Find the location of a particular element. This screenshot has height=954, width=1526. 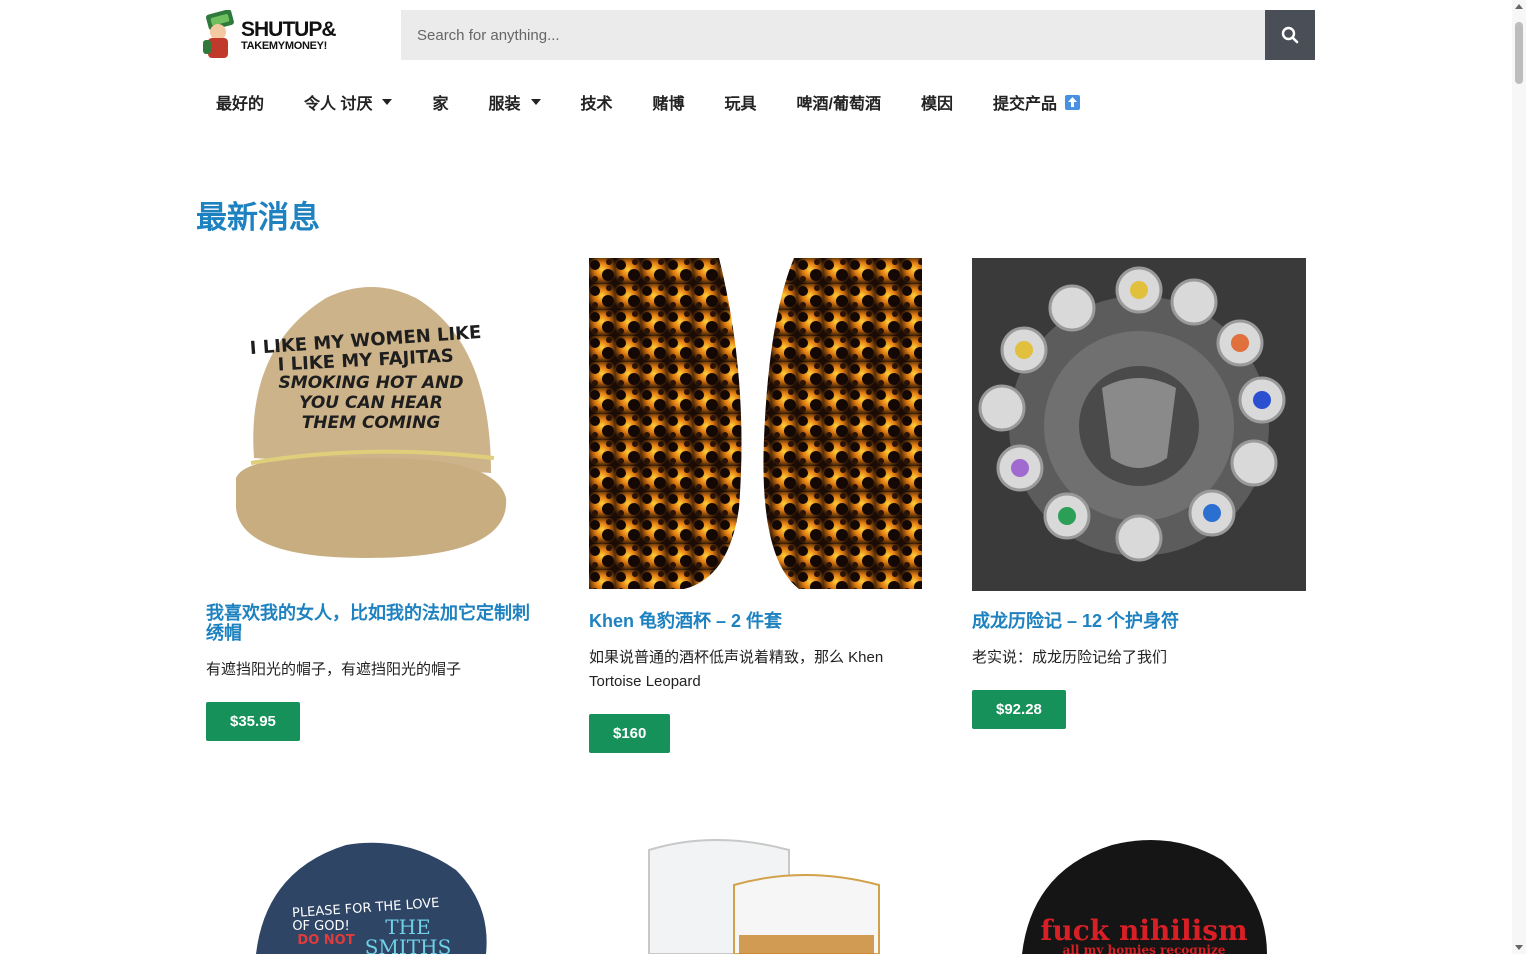

black-cap-image: fuck nihilism all my homies recognize is located at coordinates (1139, 892).